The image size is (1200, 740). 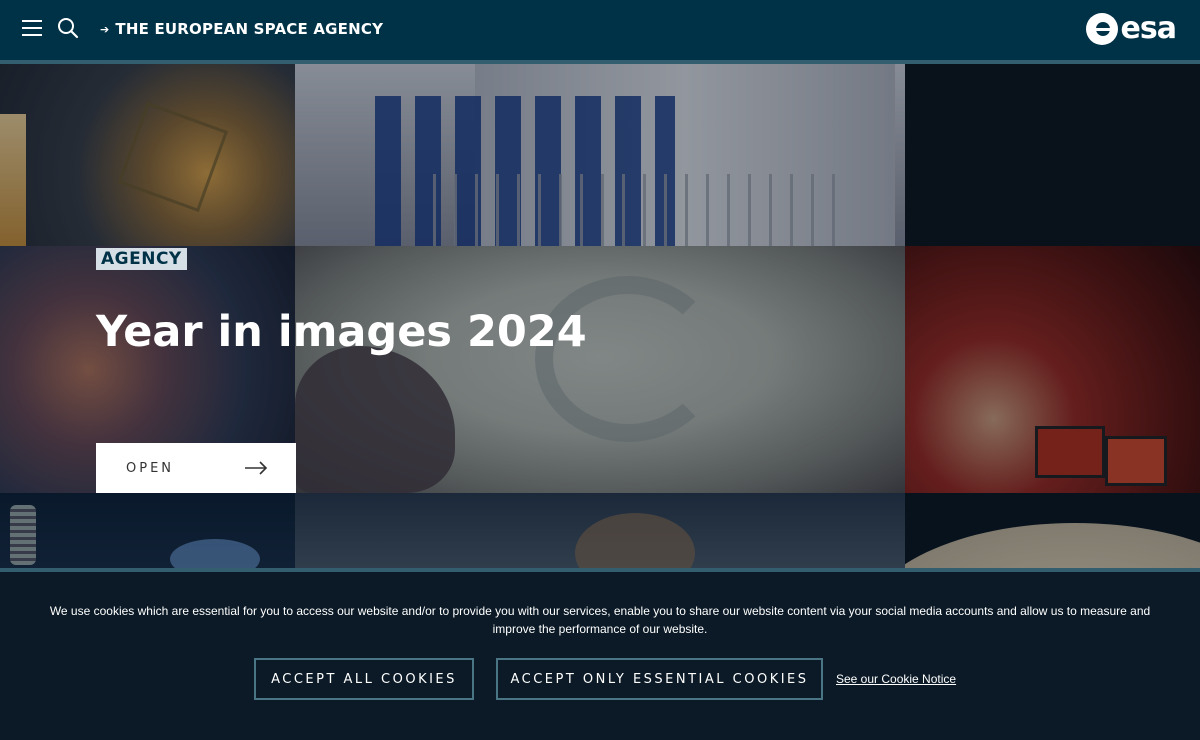 I want to click on open-button: OPEN, so click(x=196, y=468).